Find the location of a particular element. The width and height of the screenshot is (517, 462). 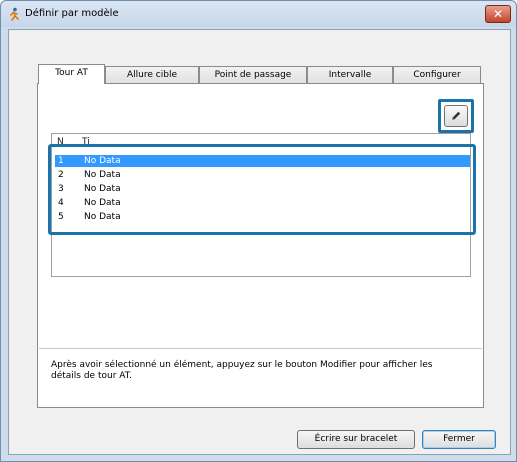

tab-label: Allure cible is located at coordinates (152, 75).